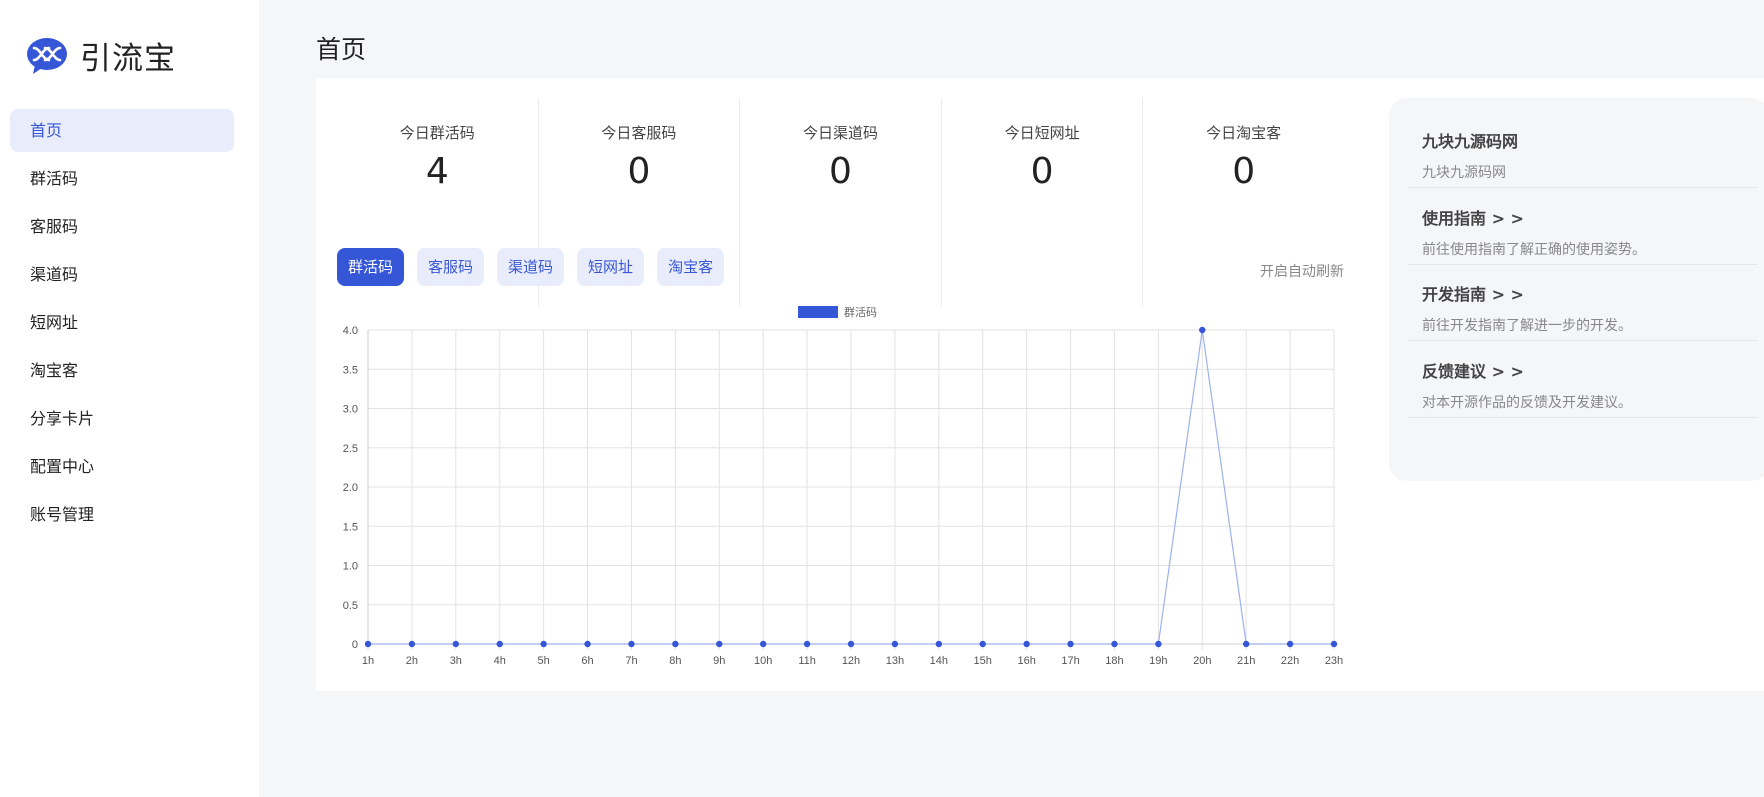 The height and width of the screenshot is (797, 1764). Describe the element at coordinates (1026, 661) in the screenshot. I see `x-tick-label: 16h` at that location.